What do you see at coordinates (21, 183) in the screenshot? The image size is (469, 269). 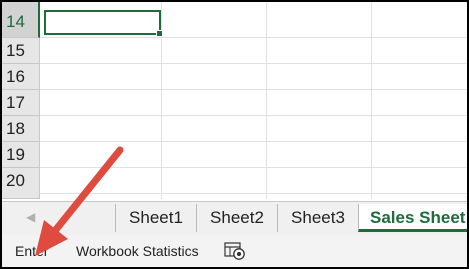 I see `row-header-20: 20` at bounding box center [21, 183].